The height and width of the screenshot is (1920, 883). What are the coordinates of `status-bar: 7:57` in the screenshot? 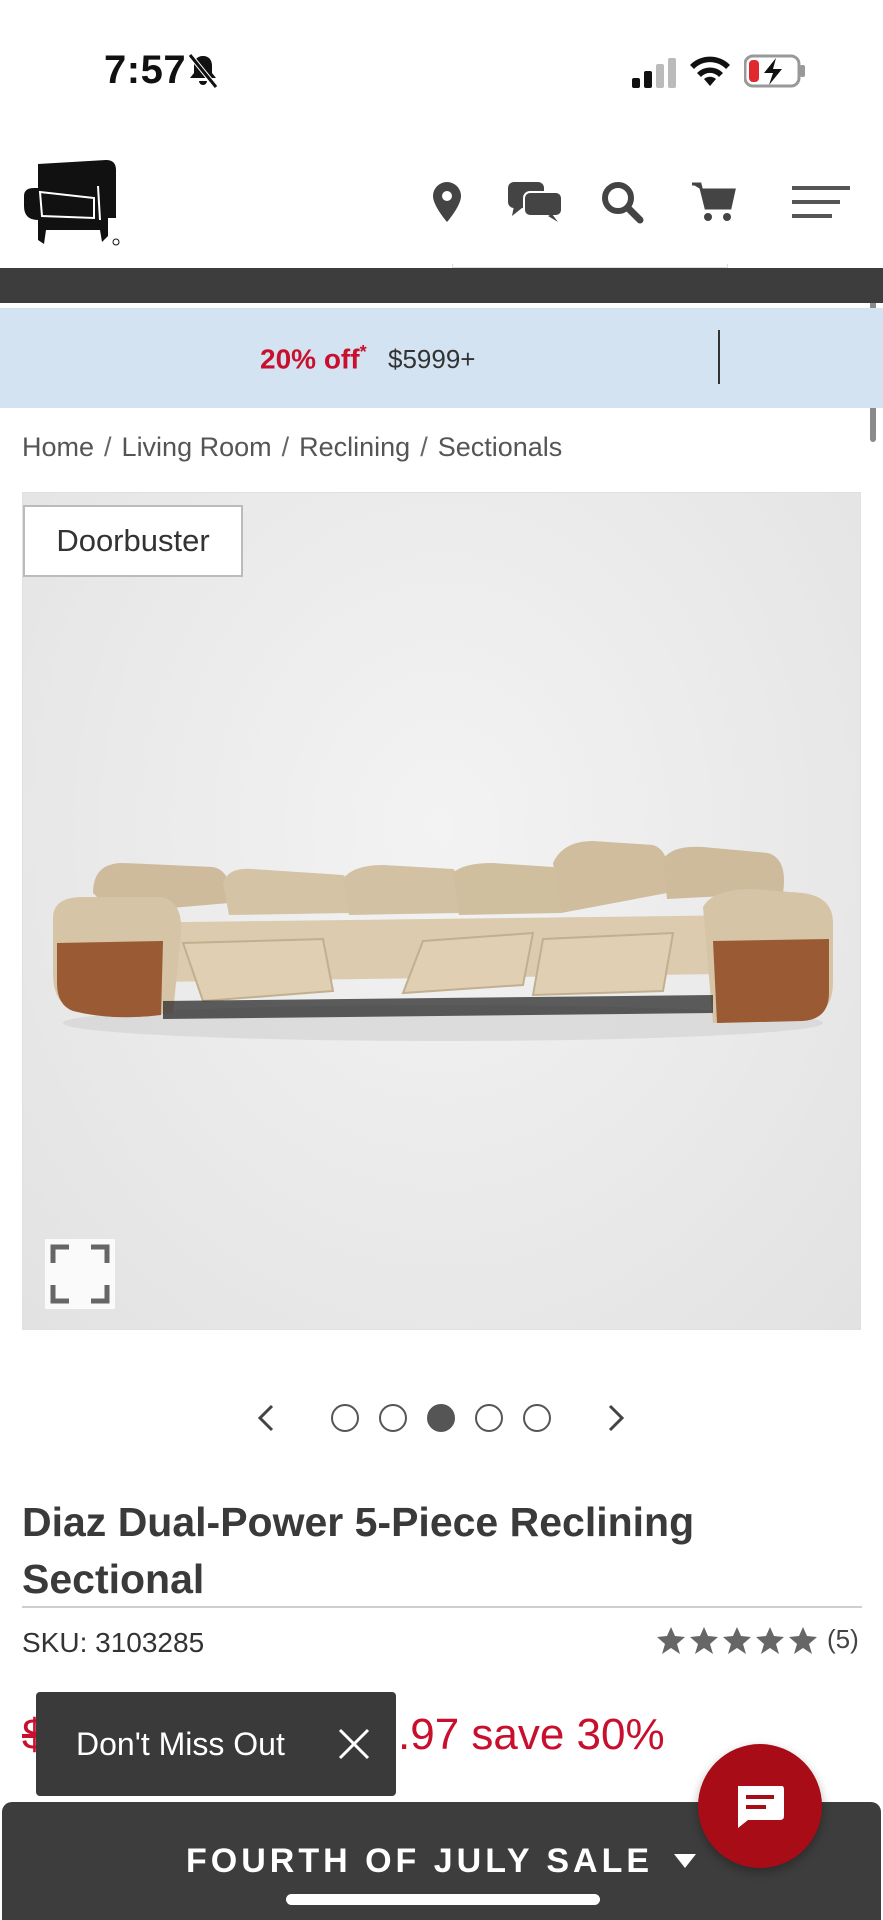 It's located at (441, 65).